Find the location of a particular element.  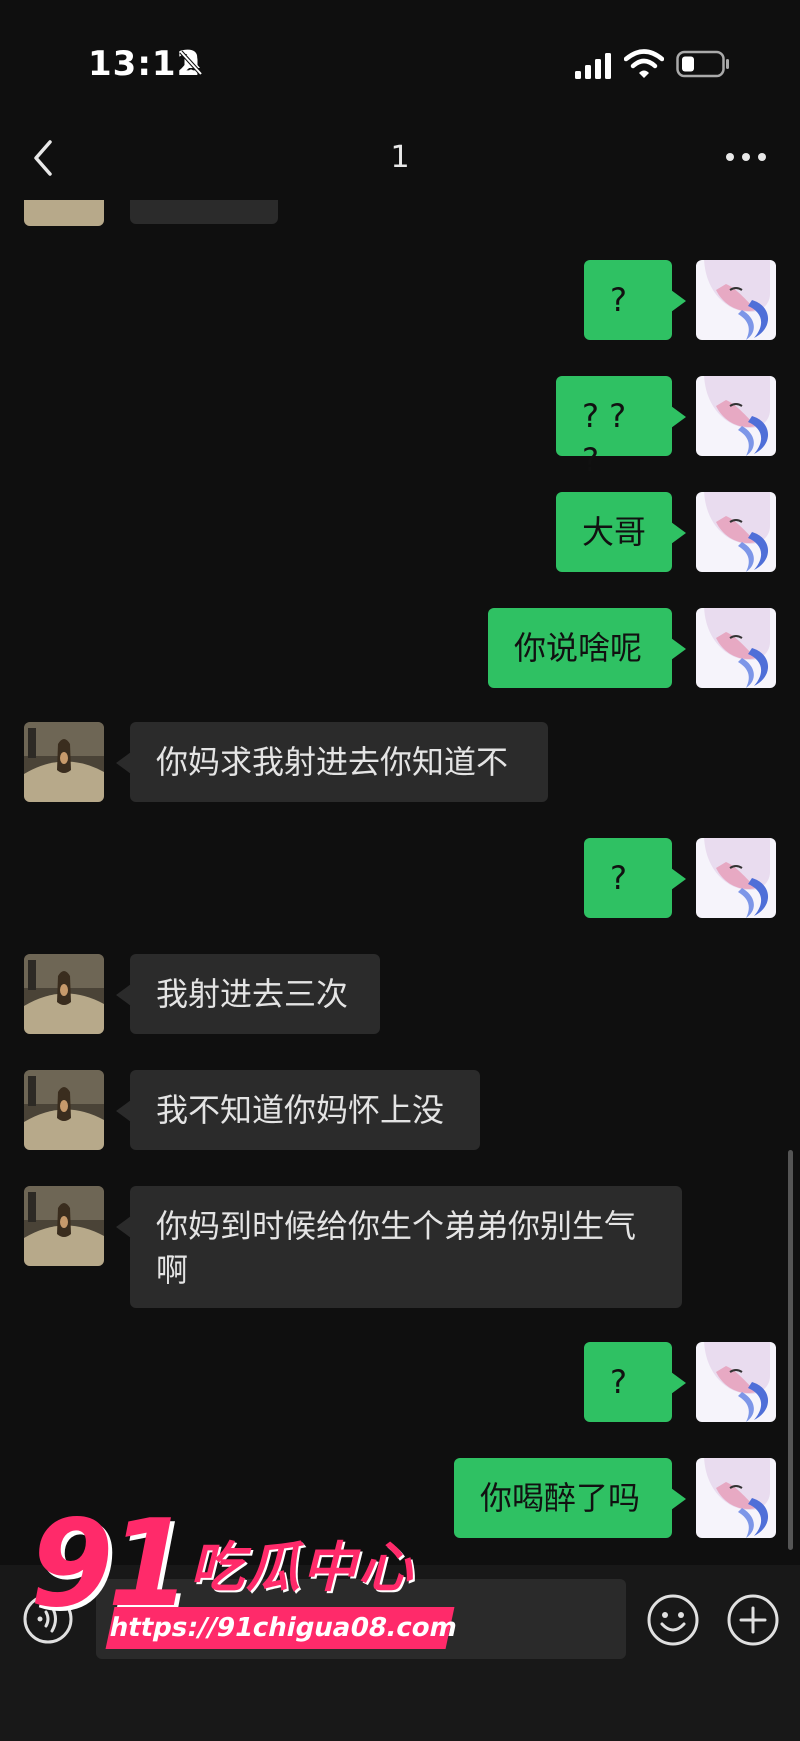

chat-title: 1 is located at coordinates (400, 157).